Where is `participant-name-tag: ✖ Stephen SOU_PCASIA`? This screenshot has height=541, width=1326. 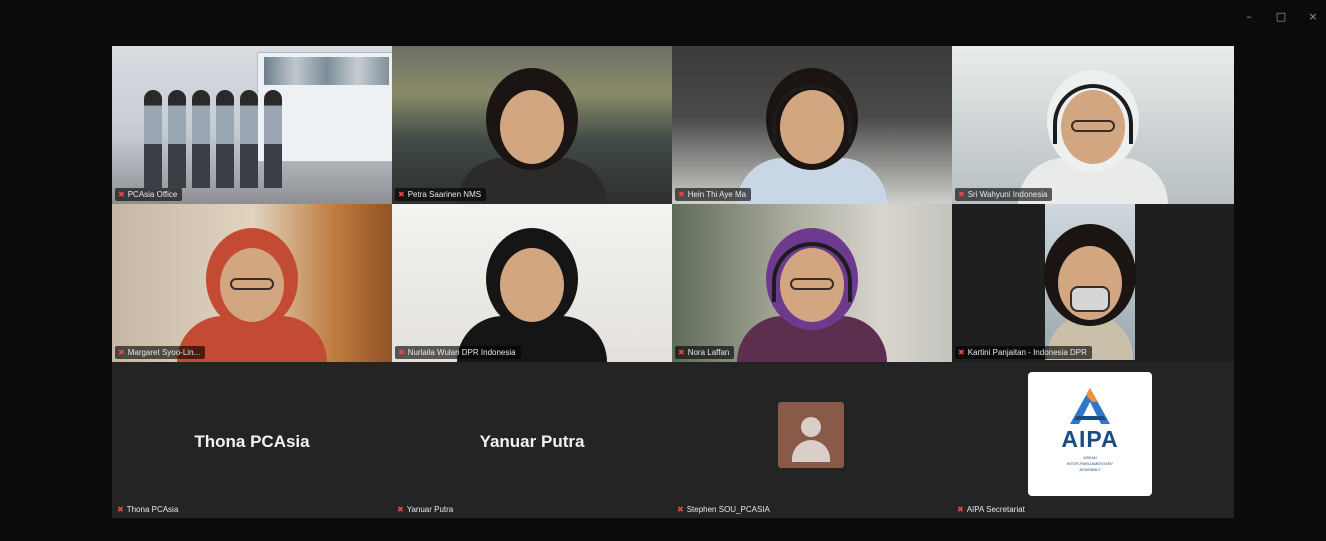 participant-name-tag: ✖ Stephen SOU_PCASIA is located at coordinates (723, 509).